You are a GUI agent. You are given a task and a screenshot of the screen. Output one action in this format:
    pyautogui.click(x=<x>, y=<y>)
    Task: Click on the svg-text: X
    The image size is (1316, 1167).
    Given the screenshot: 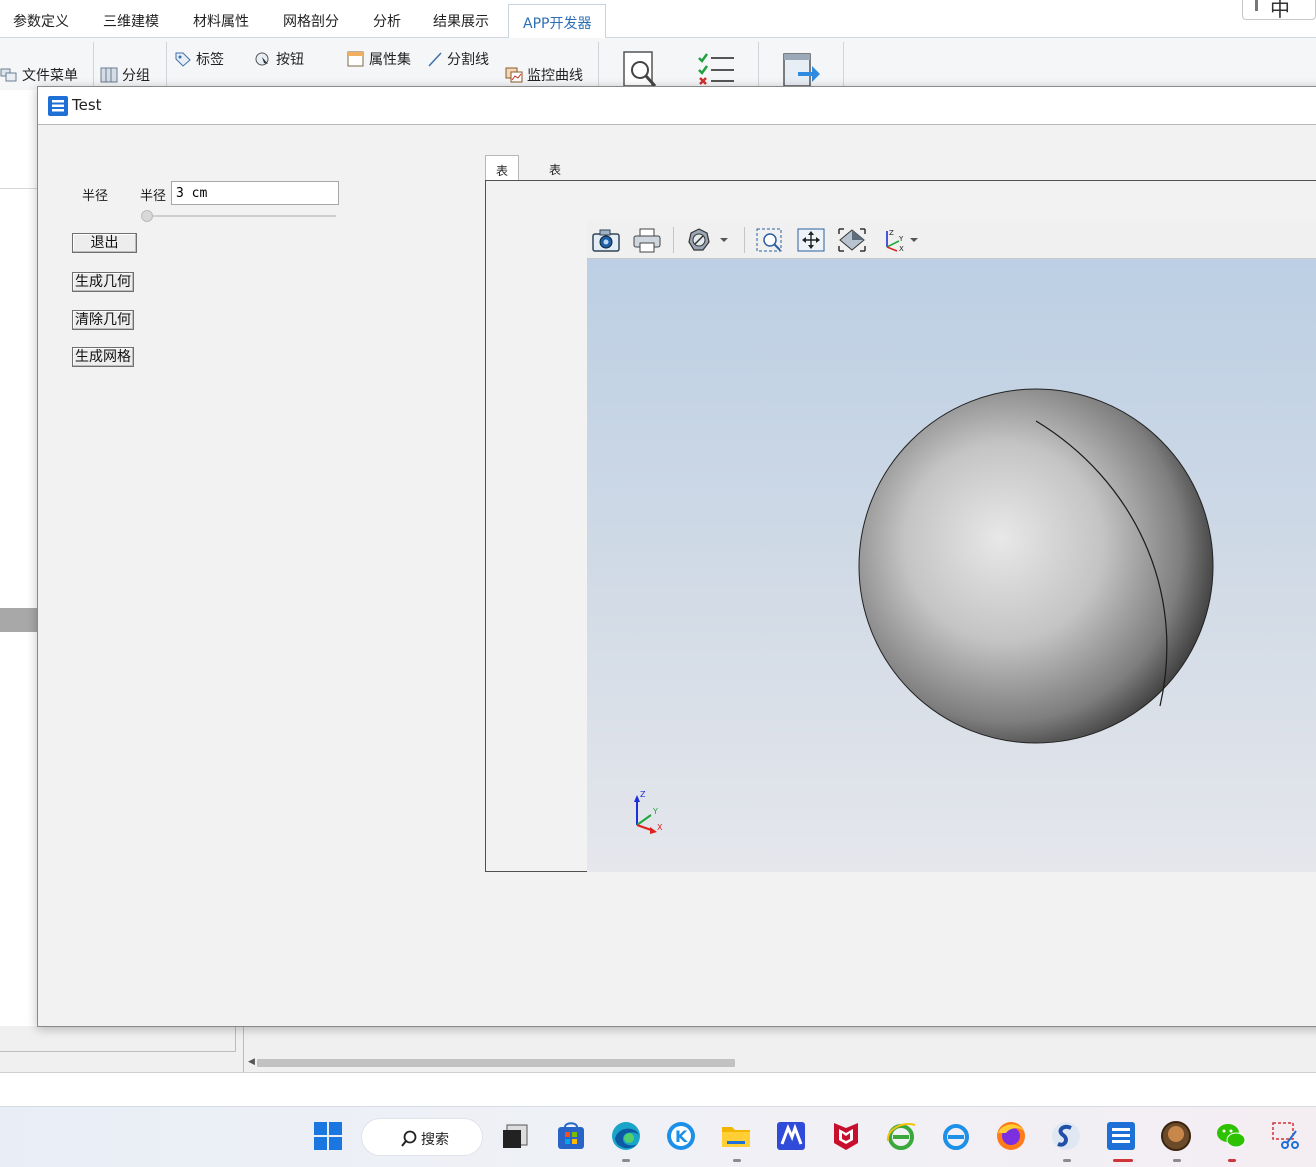 What is the action you would take?
    pyautogui.click(x=901, y=249)
    